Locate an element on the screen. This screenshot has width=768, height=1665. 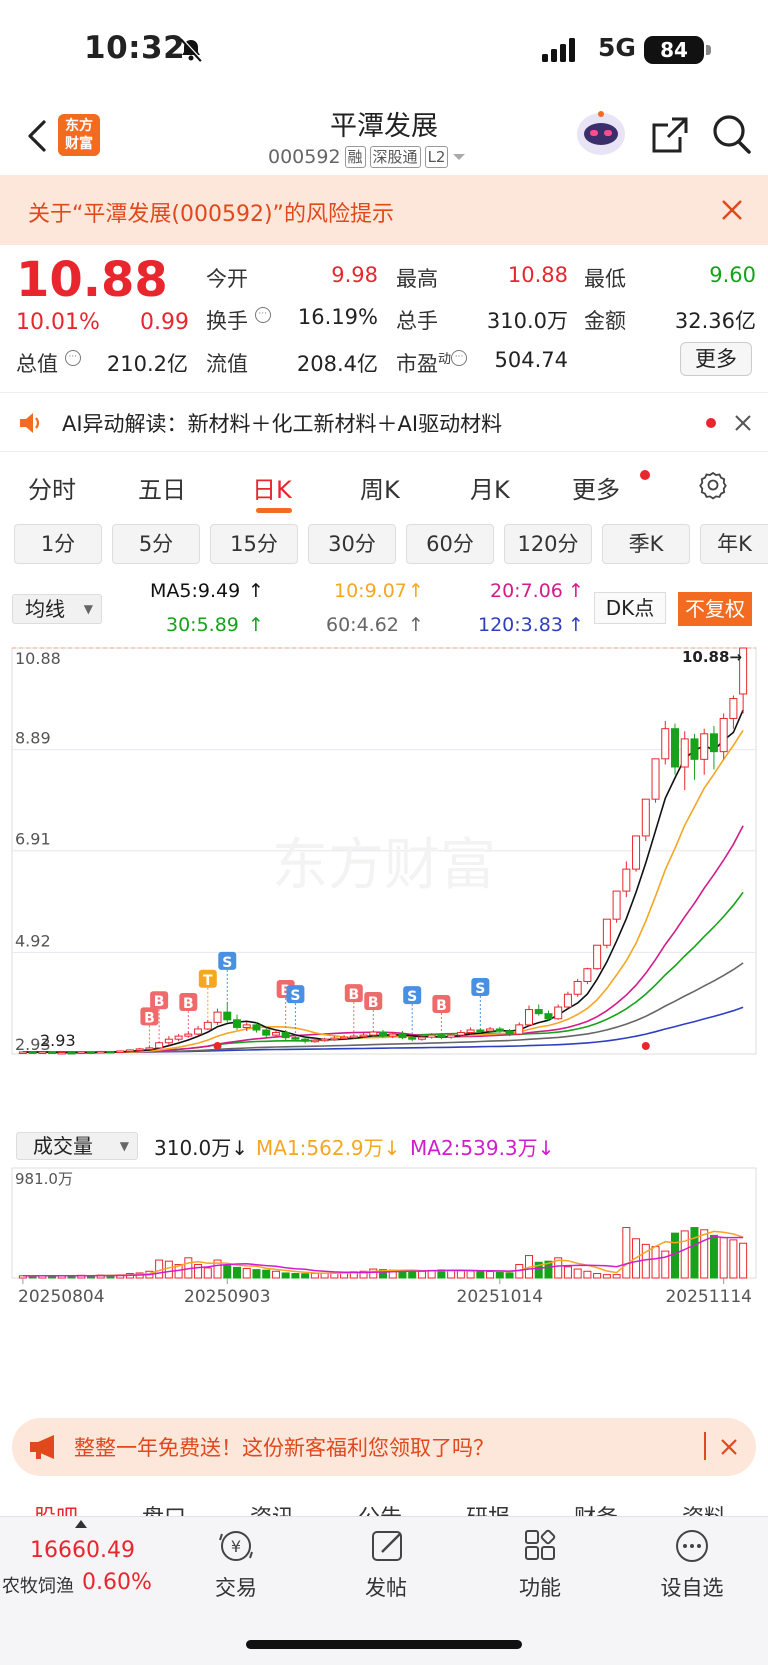
tab-more: 更多 is located at coordinates (596, 487).